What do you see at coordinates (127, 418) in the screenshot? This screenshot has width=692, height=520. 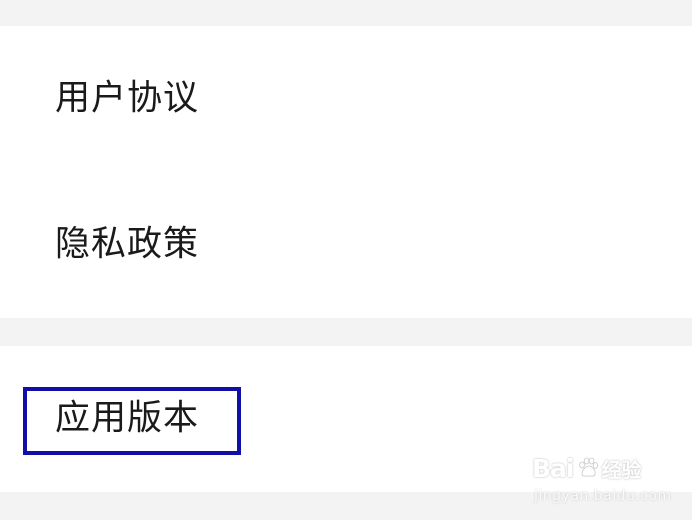 I see `app-version-label: 应用版本` at bounding box center [127, 418].